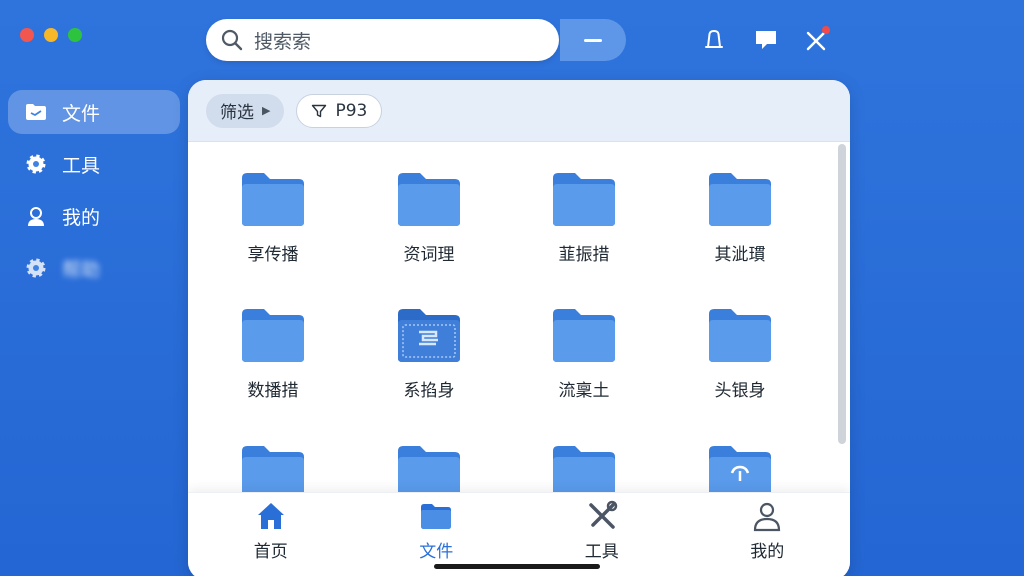 Image resolution: width=1024 pixels, height=576 pixels. What do you see at coordinates (27, 35) in the screenshot?
I see `close-window-button` at bounding box center [27, 35].